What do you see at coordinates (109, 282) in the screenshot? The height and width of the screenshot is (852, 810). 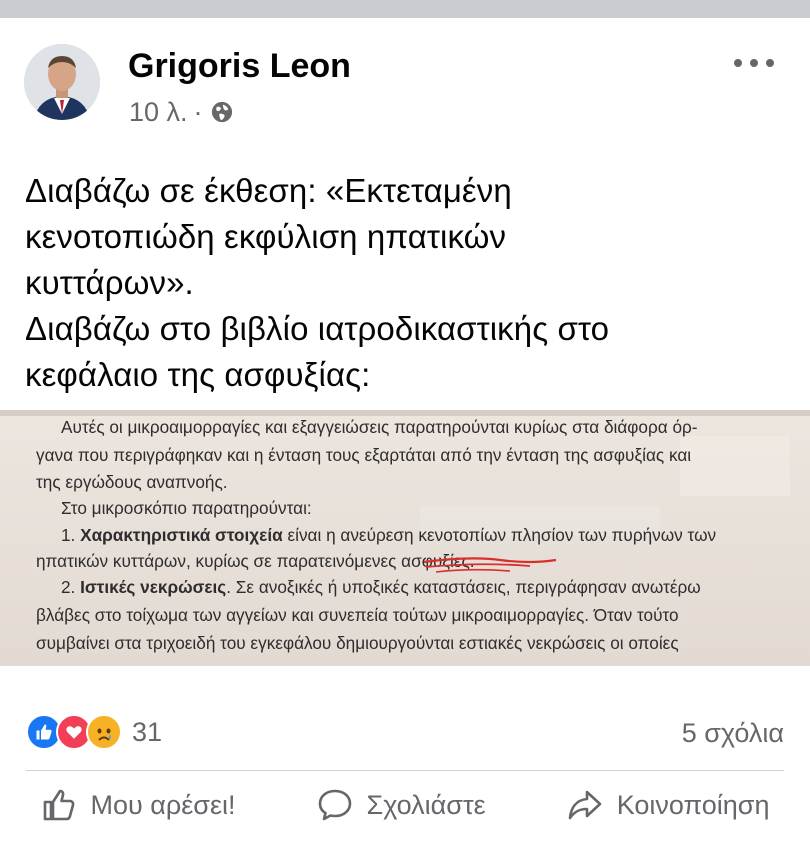 I see `post-text-line: κυττάρων».` at bounding box center [109, 282].